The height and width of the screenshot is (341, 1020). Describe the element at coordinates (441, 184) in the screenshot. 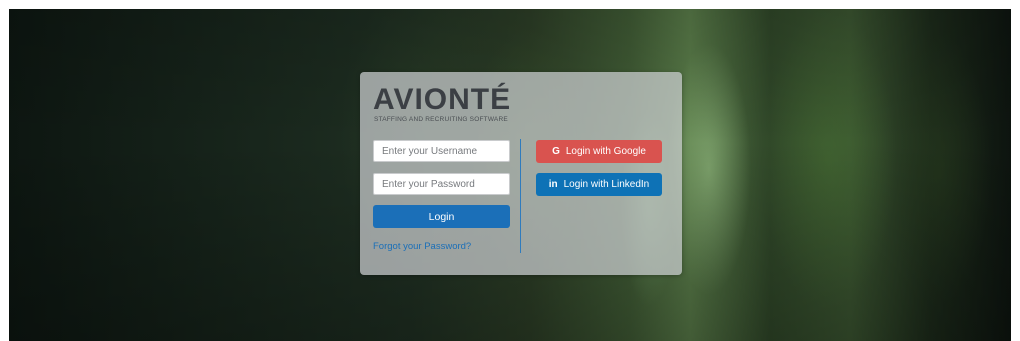

I see `password-input` at that location.